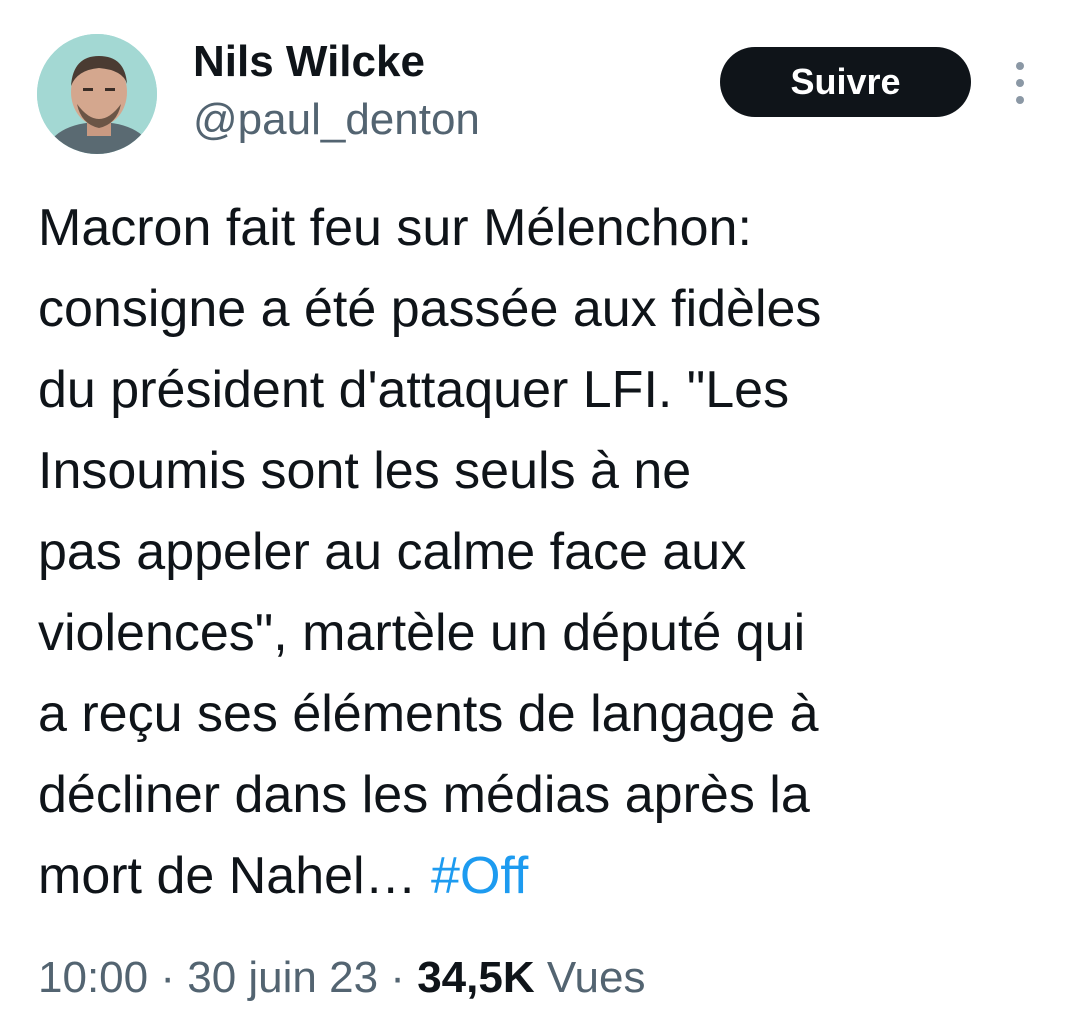 The image size is (1080, 1036). Describe the element at coordinates (395, 228) in the screenshot. I see `tweet-line: Macron fait feu sur Mélenchon:` at that location.